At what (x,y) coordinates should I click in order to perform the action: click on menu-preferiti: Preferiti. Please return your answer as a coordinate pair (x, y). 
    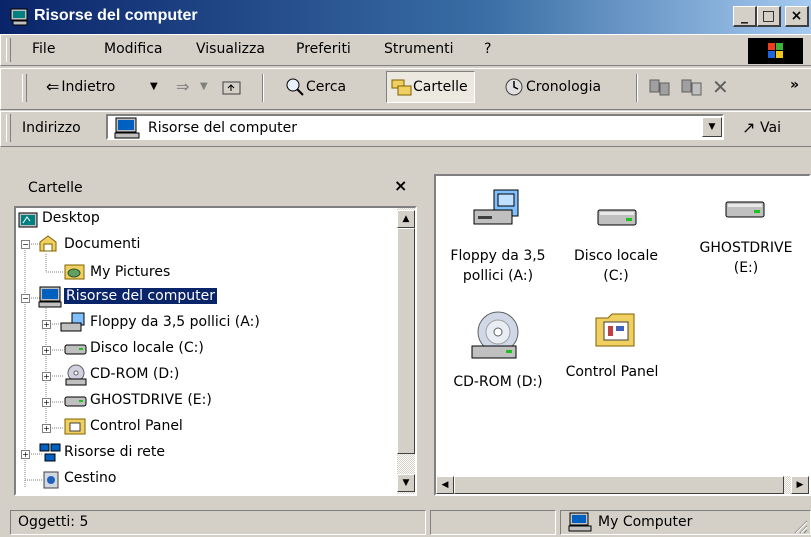
    Looking at the image, I should click on (323, 49).